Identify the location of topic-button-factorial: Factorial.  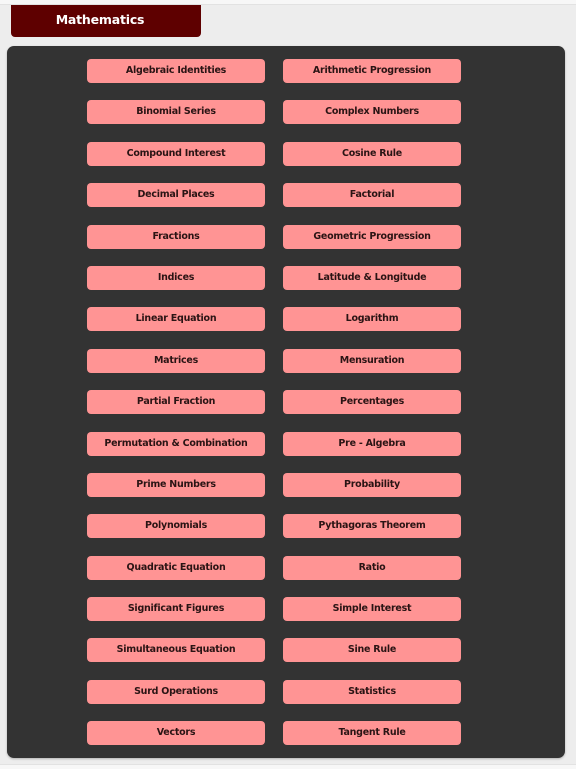
(372, 195).